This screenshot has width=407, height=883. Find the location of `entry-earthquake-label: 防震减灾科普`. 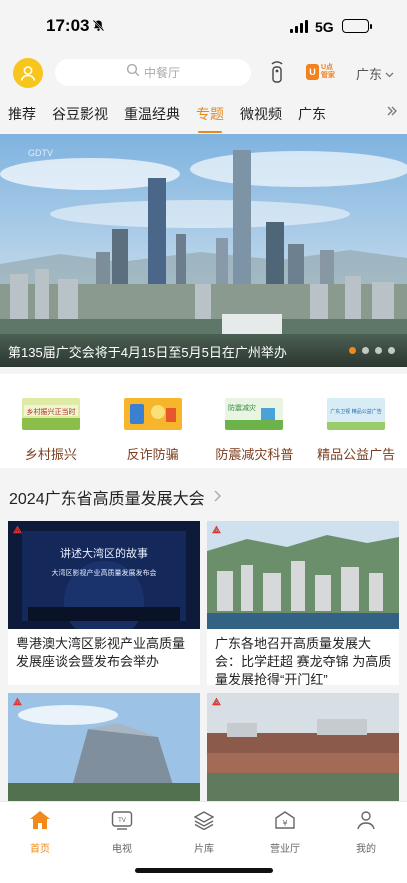

entry-earthquake-label: 防震减灾科普 is located at coordinates (254, 454).